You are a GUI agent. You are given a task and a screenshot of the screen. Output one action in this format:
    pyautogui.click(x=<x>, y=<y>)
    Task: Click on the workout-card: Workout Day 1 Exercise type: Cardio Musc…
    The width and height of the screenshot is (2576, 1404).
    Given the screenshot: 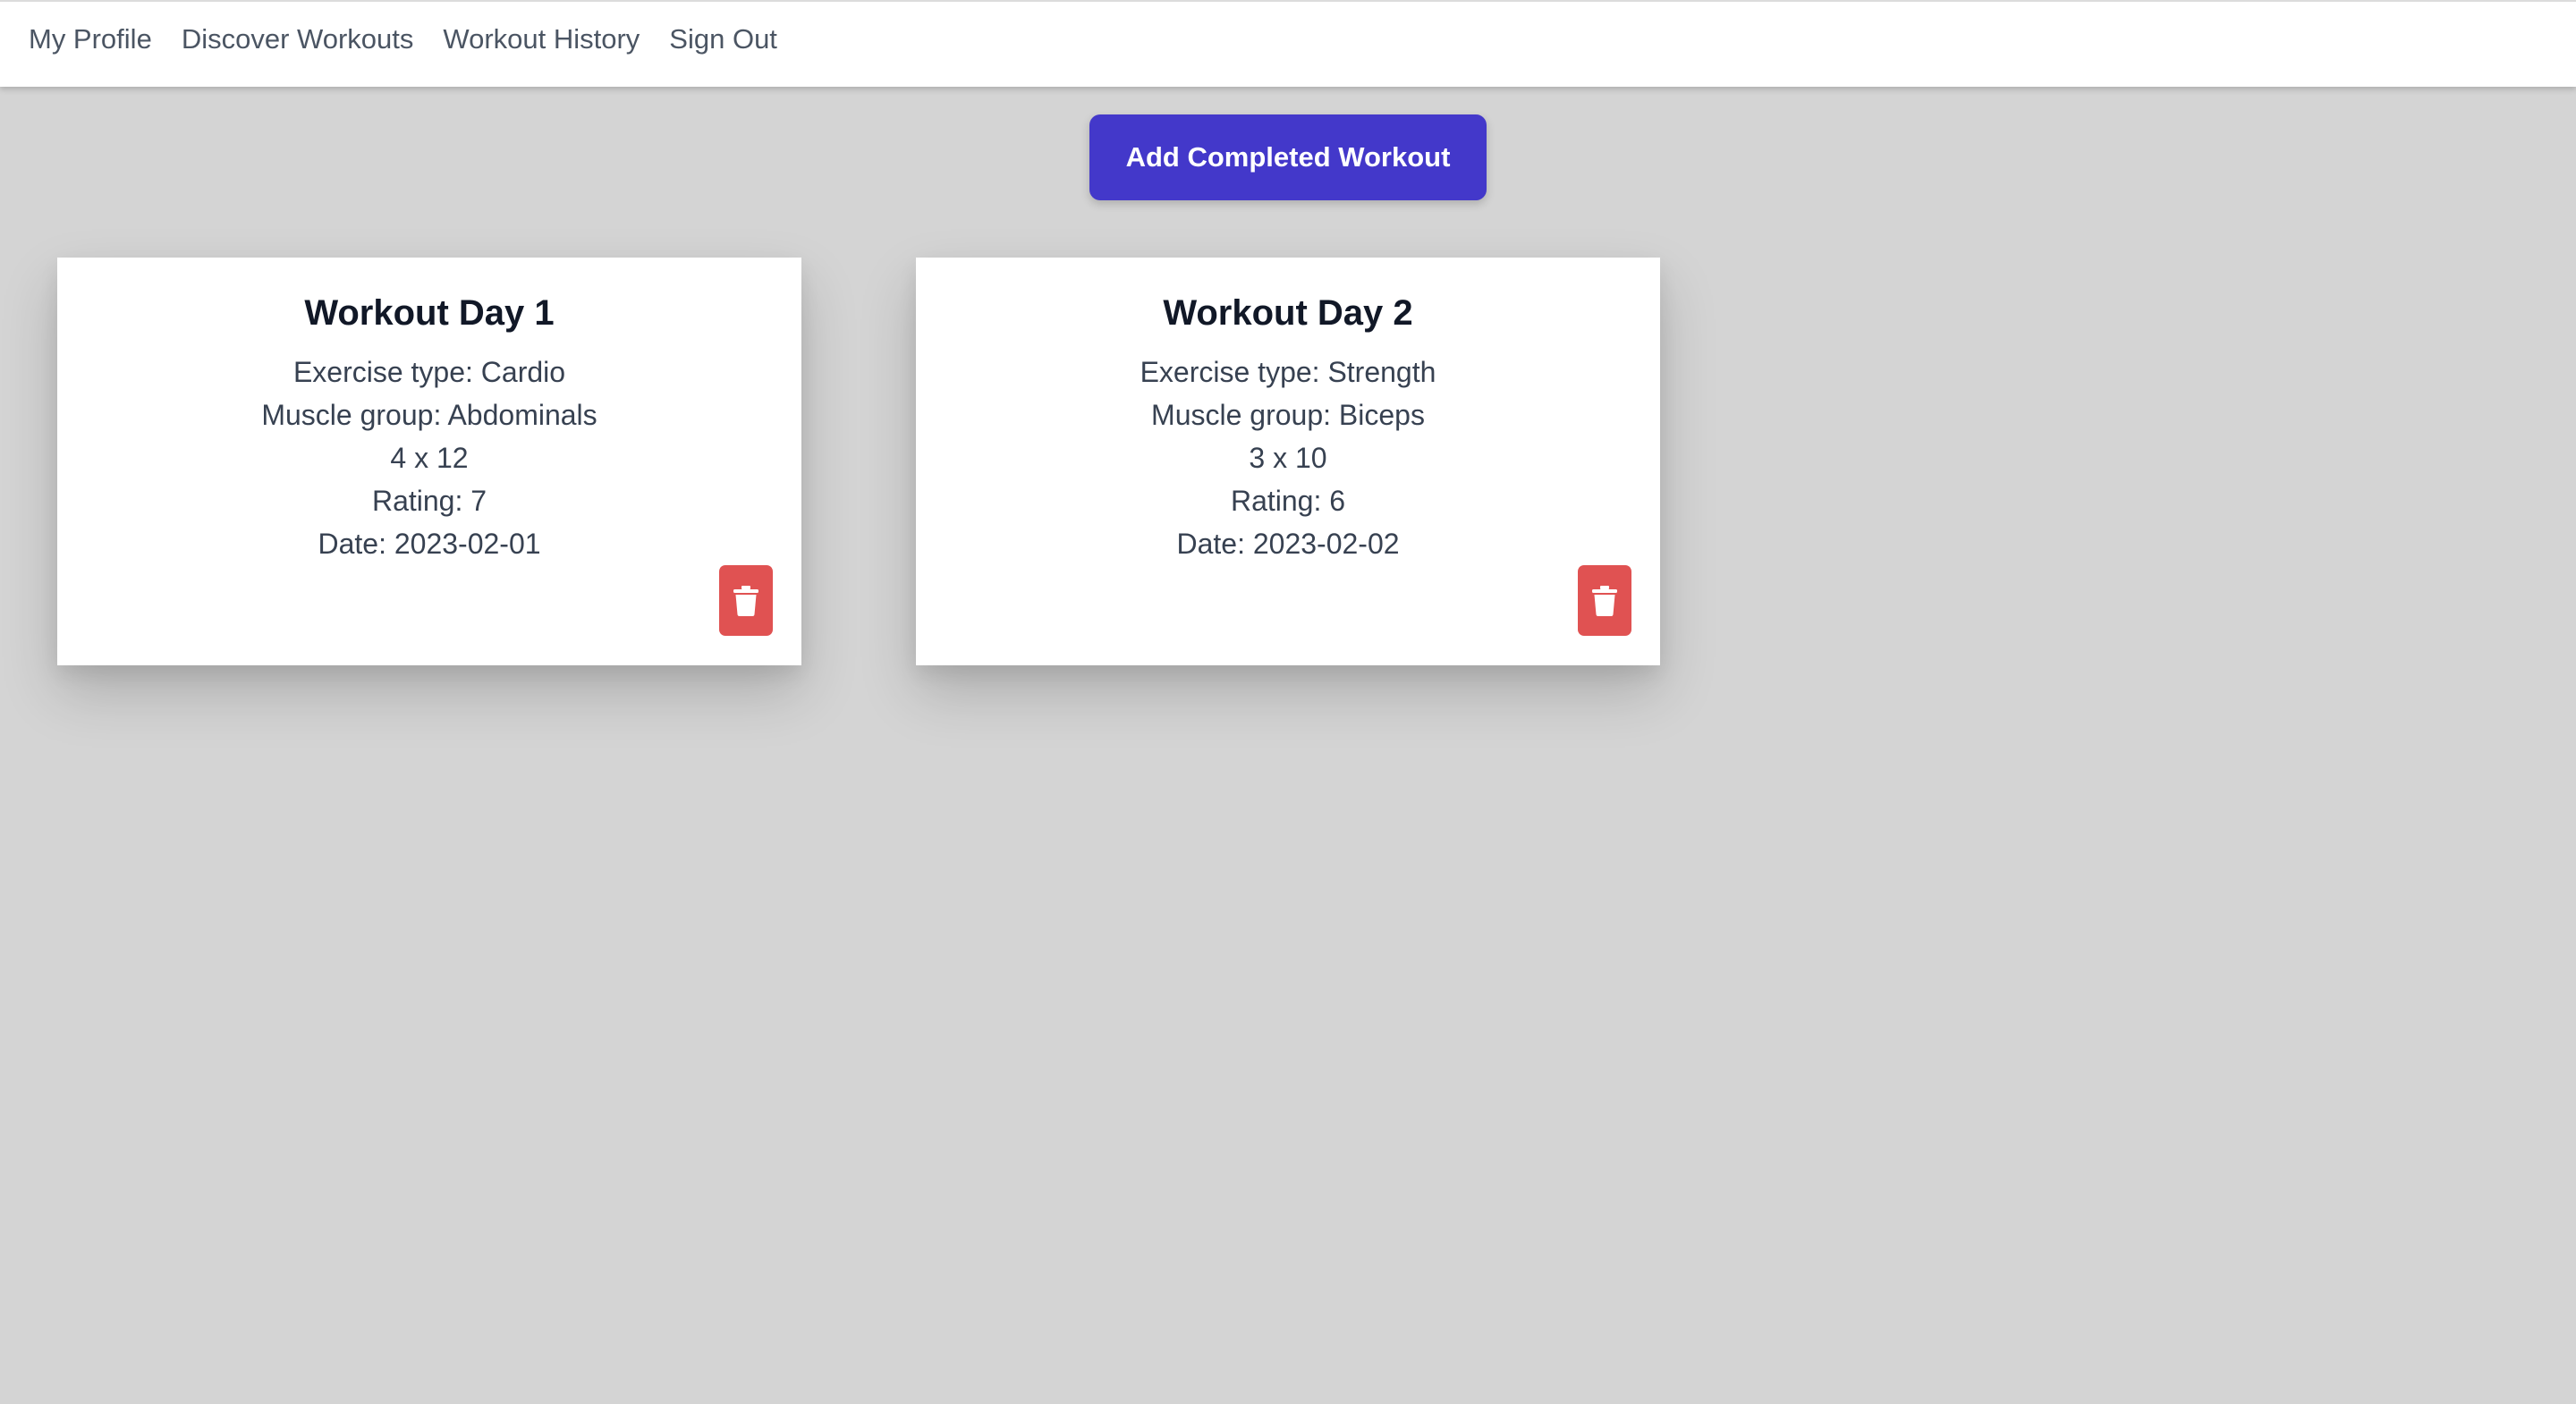 What is the action you would take?
    pyautogui.click(x=429, y=462)
    